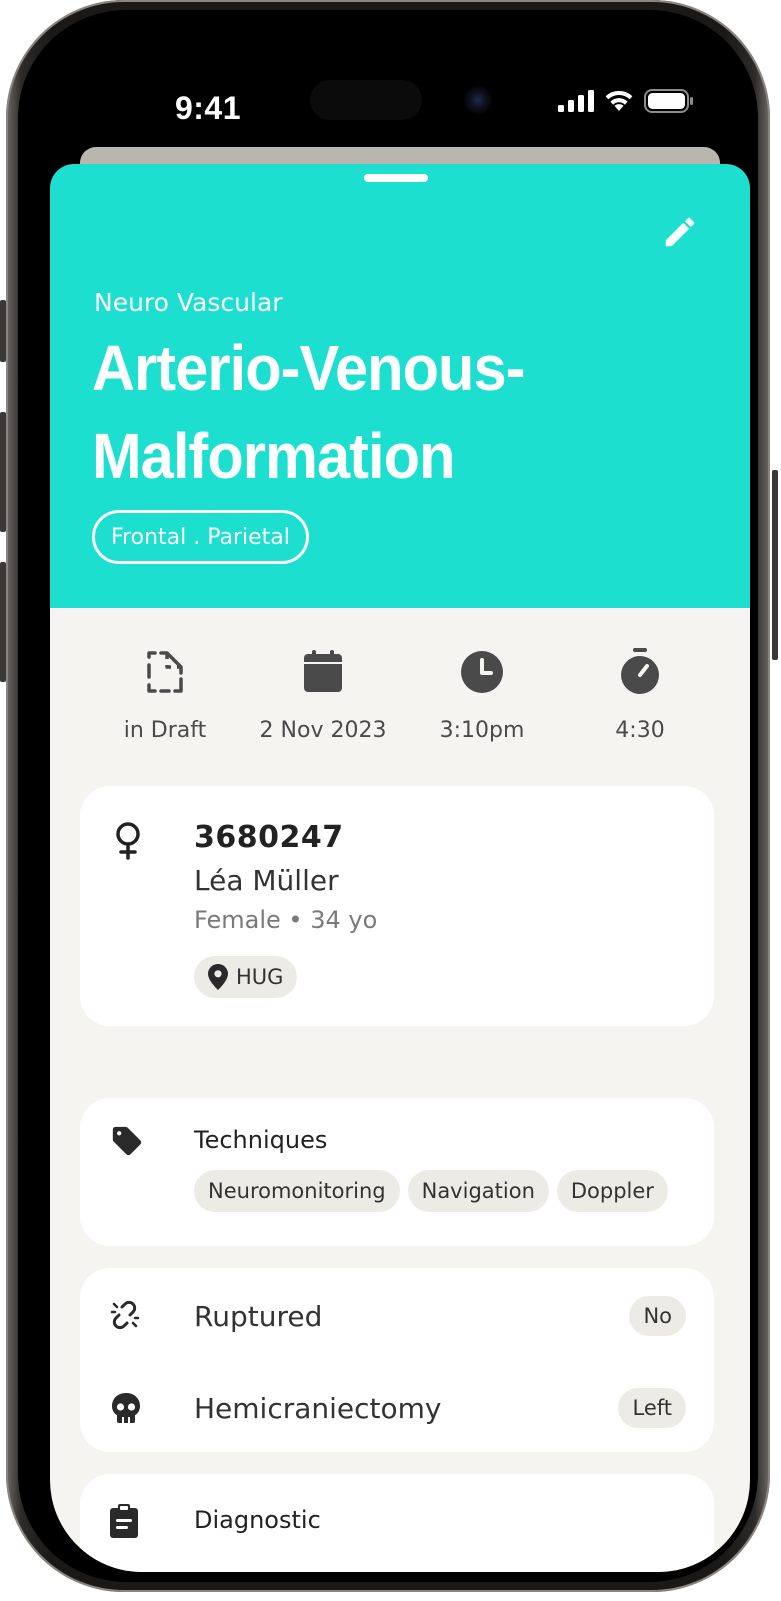 Image resolution: width=781 pixels, height=1601 pixels. I want to click on female-icon, so click(128, 841).